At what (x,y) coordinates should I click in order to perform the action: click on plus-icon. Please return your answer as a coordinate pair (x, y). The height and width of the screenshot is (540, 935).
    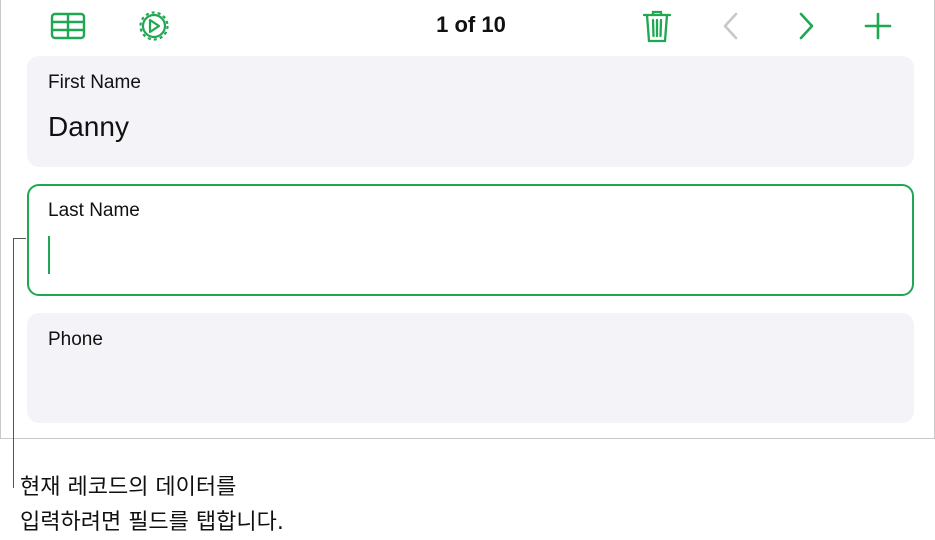
    Looking at the image, I should click on (878, 26).